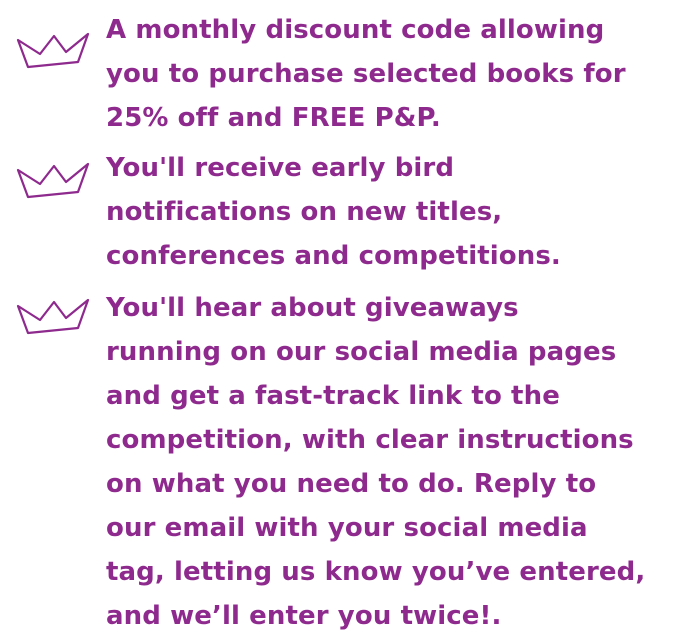 This screenshot has height=638, width=688. I want to click on benefit-line: 25% off and FREE P&P., so click(273, 118).